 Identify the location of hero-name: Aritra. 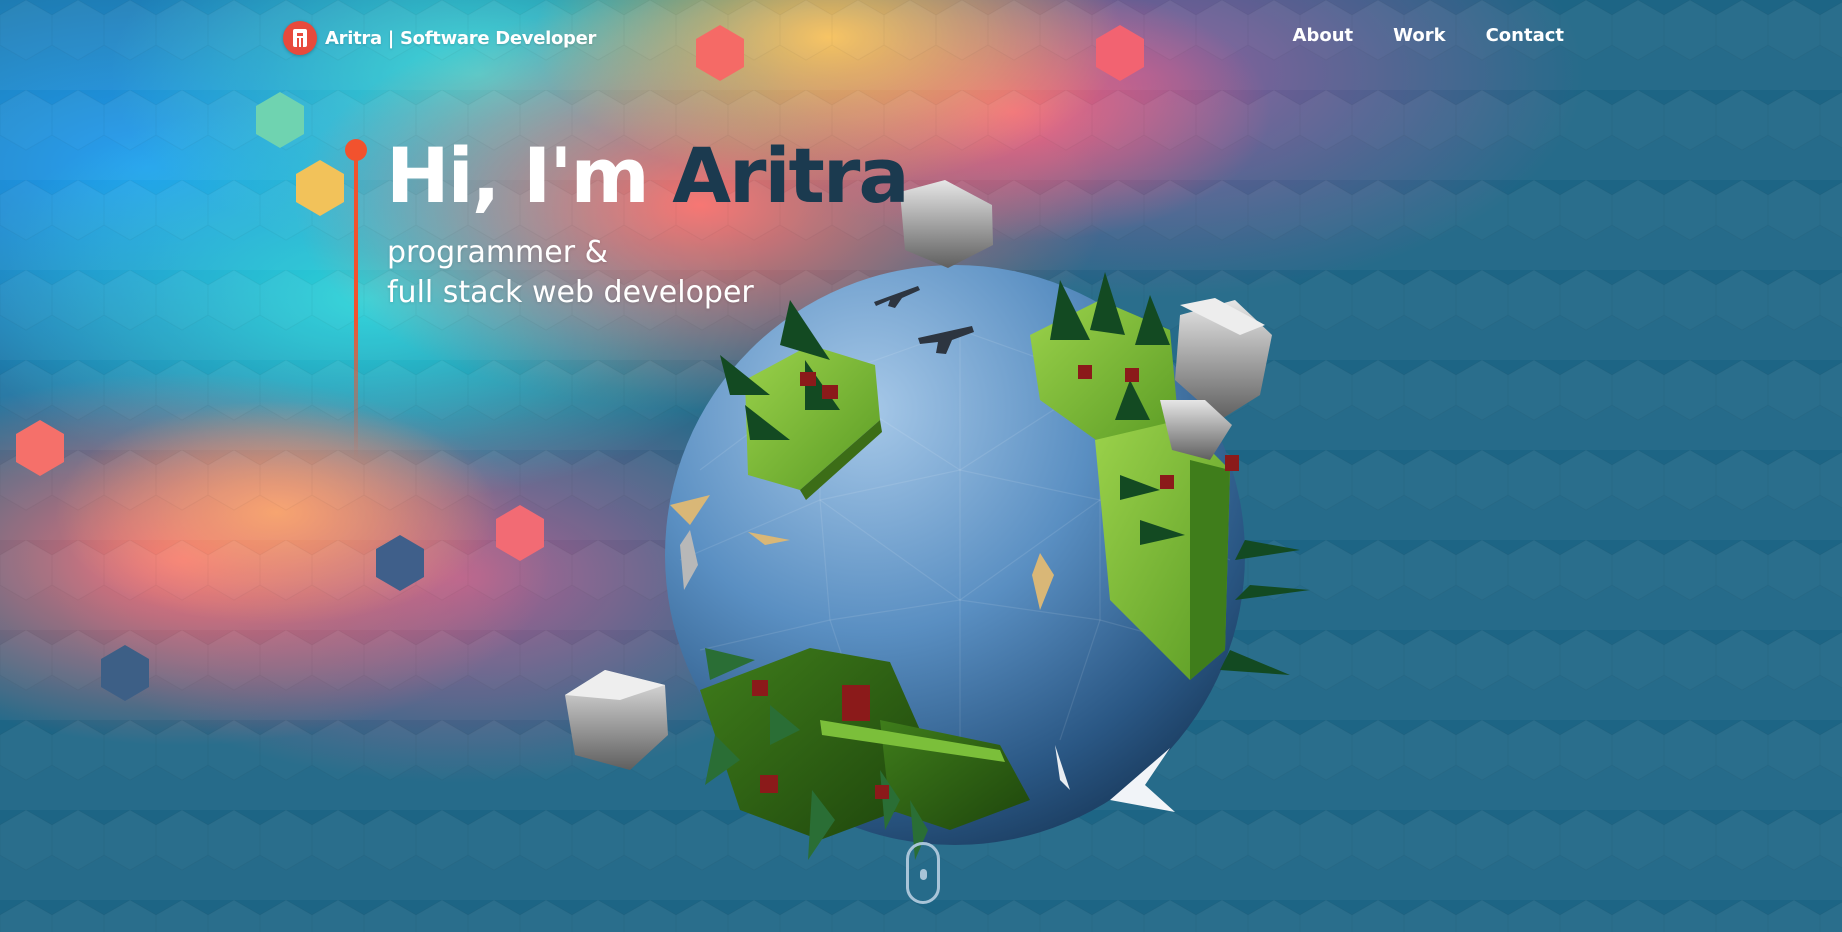
(790, 175).